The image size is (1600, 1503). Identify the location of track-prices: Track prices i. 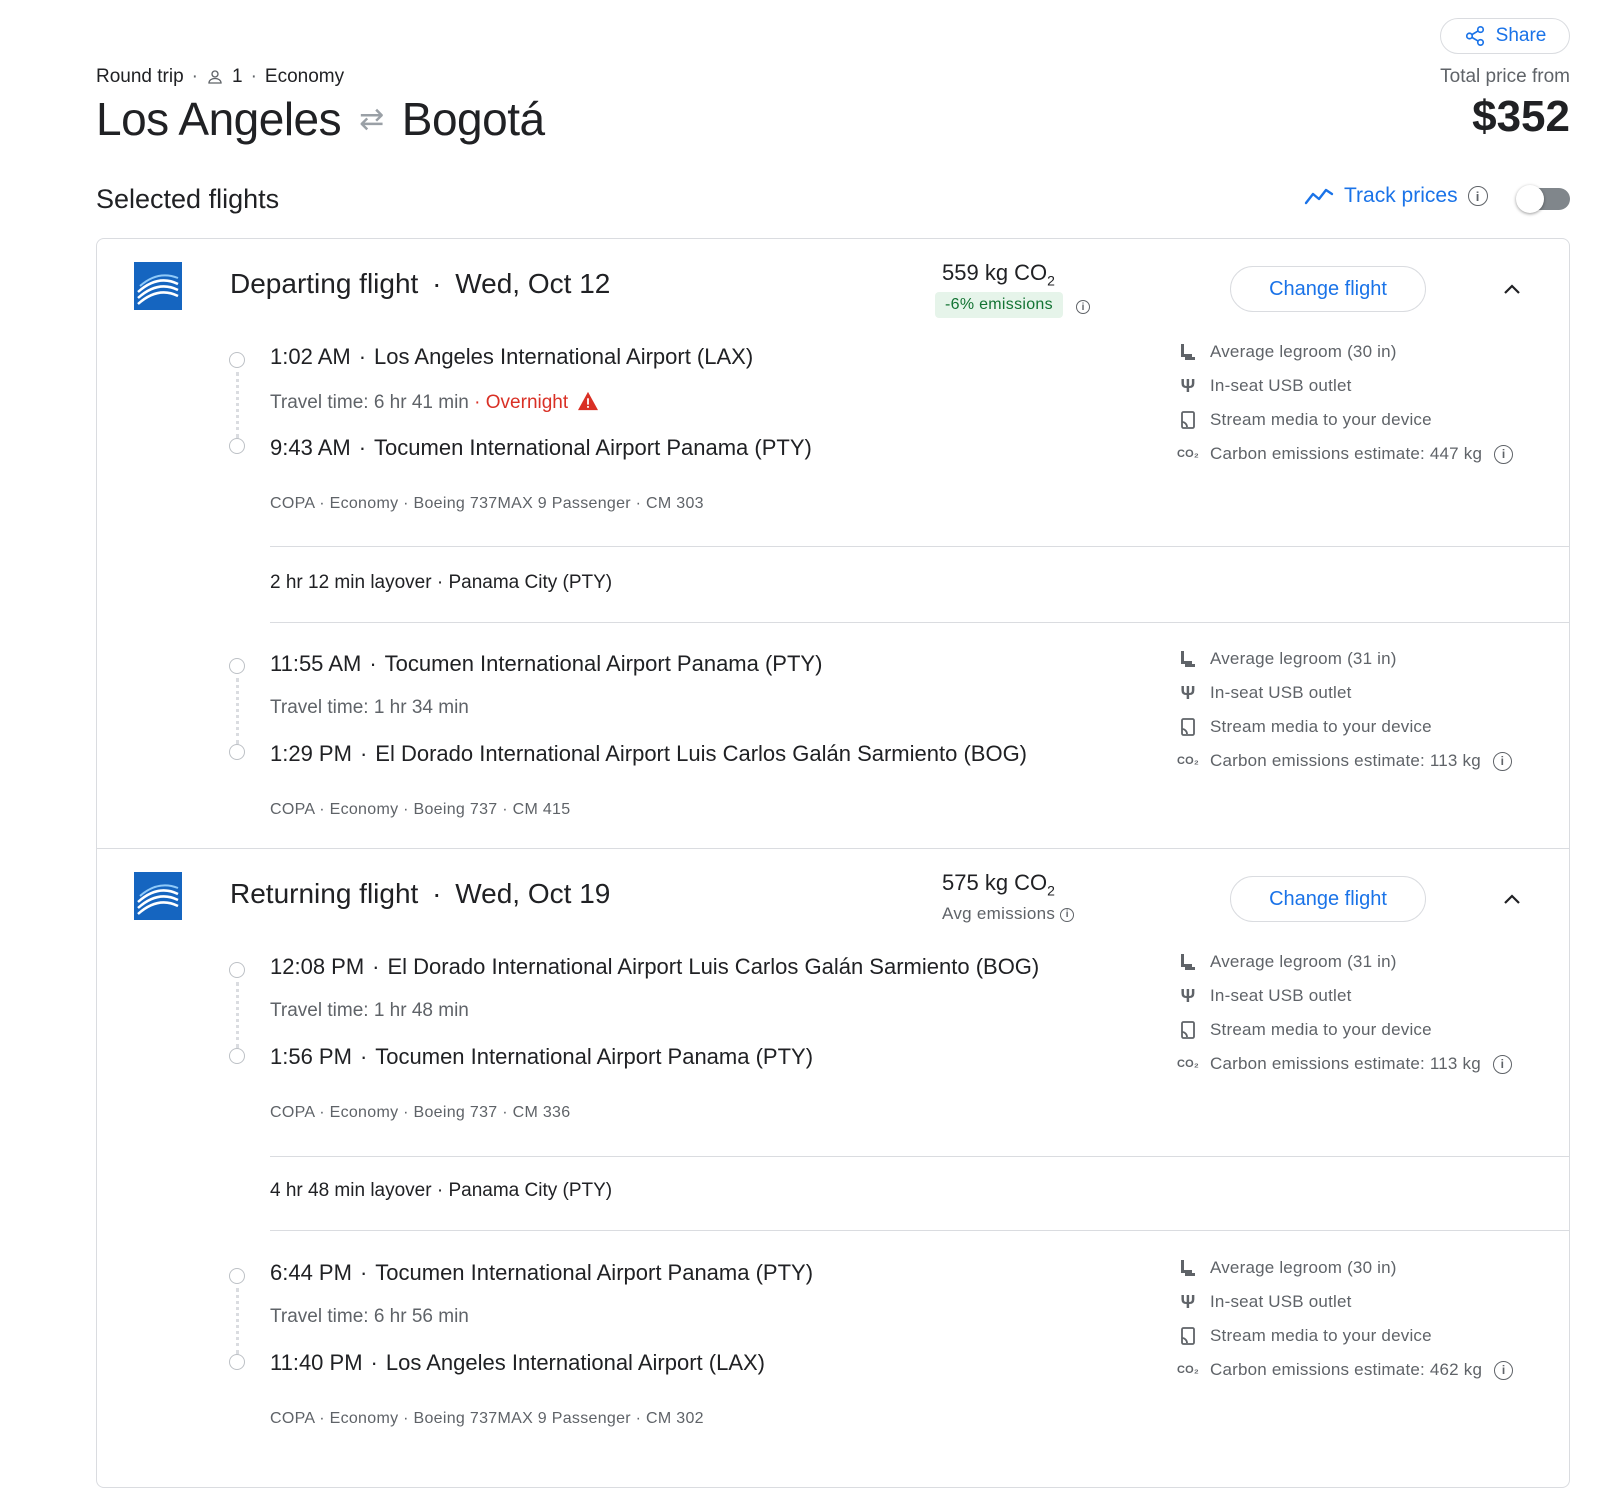
(1396, 196).